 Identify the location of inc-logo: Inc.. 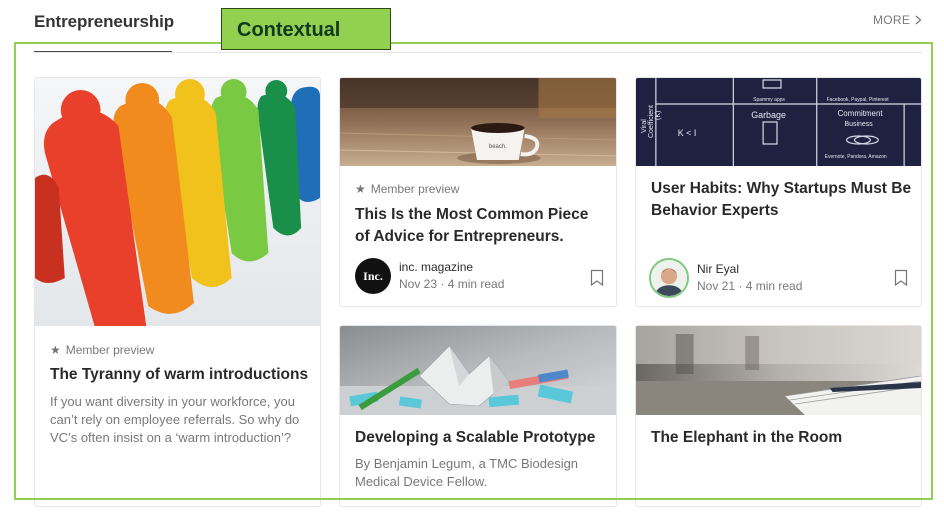
(373, 275).